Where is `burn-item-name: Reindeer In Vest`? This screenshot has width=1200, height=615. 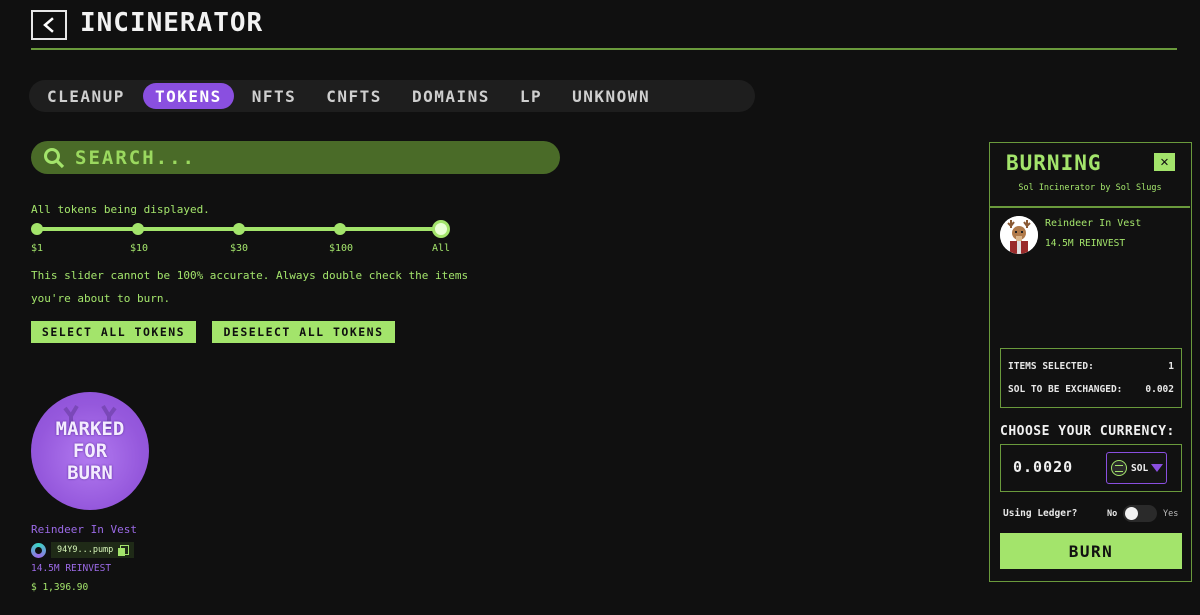
burn-item-name: Reindeer In Vest is located at coordinates (1093, 223).